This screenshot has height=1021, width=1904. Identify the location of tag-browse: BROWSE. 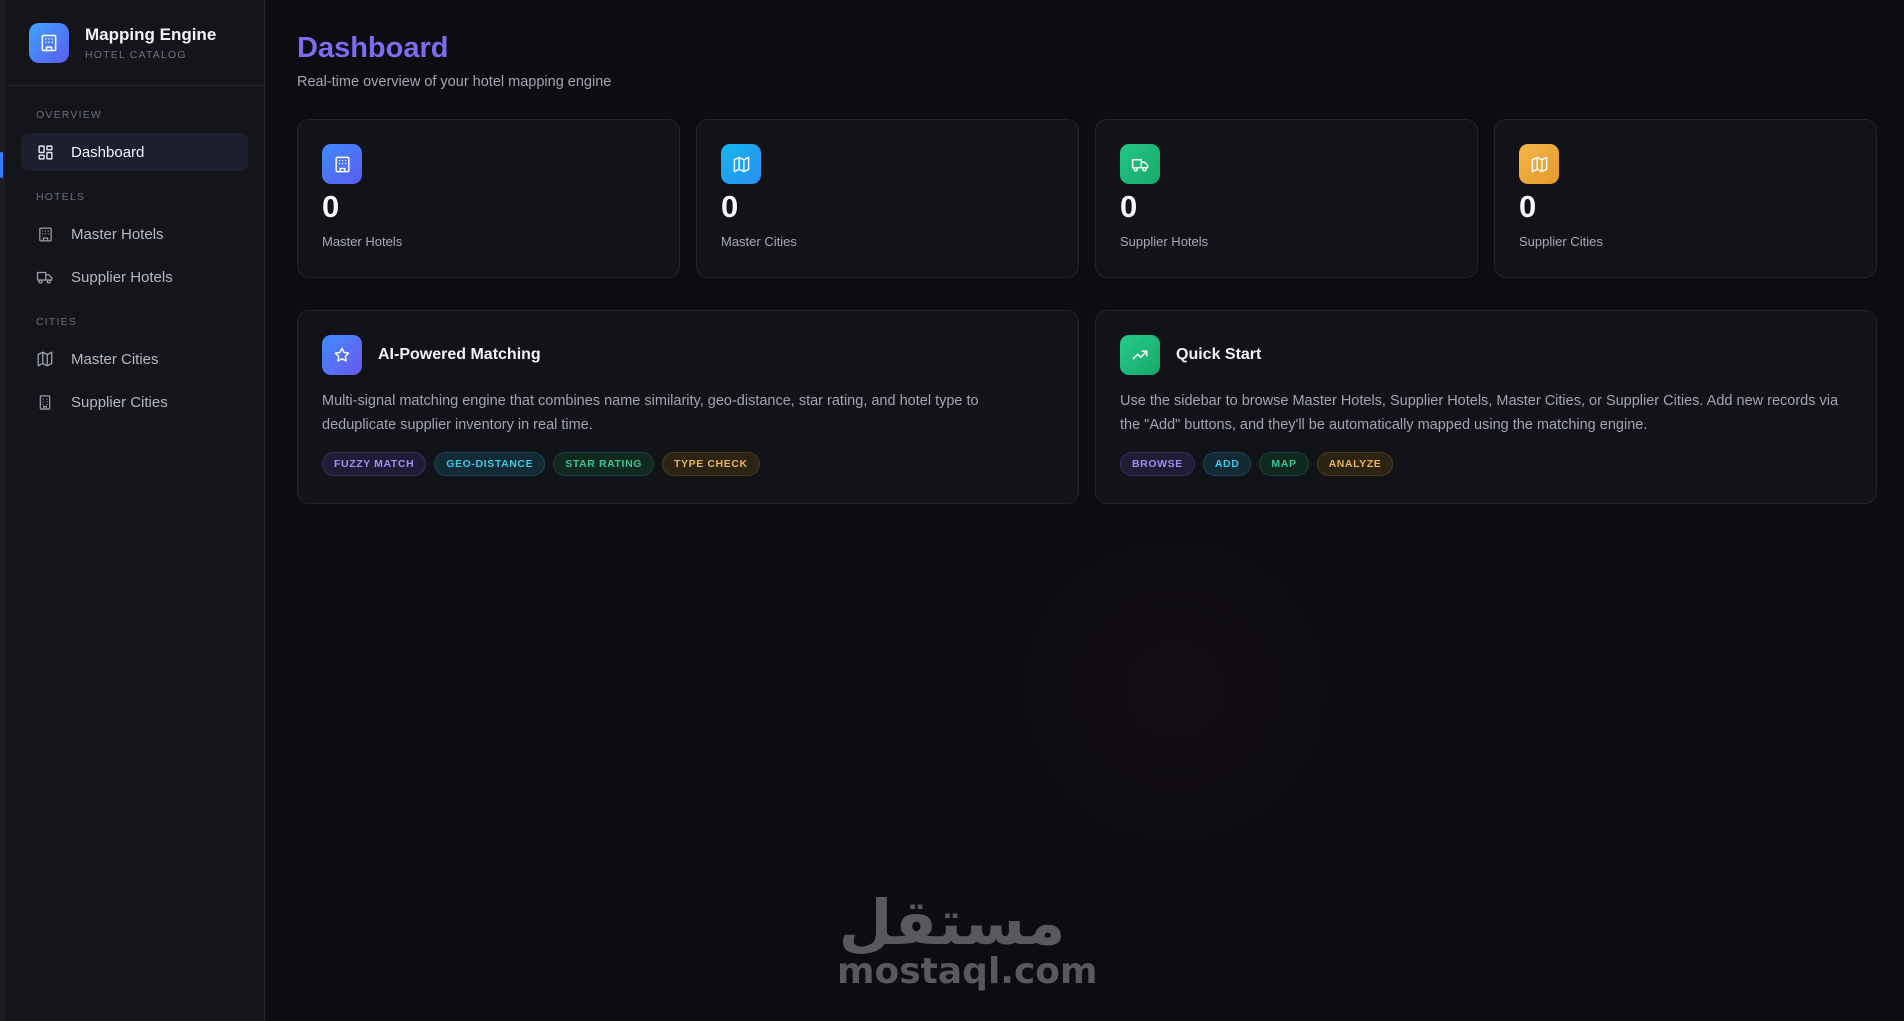
(1157, 464).